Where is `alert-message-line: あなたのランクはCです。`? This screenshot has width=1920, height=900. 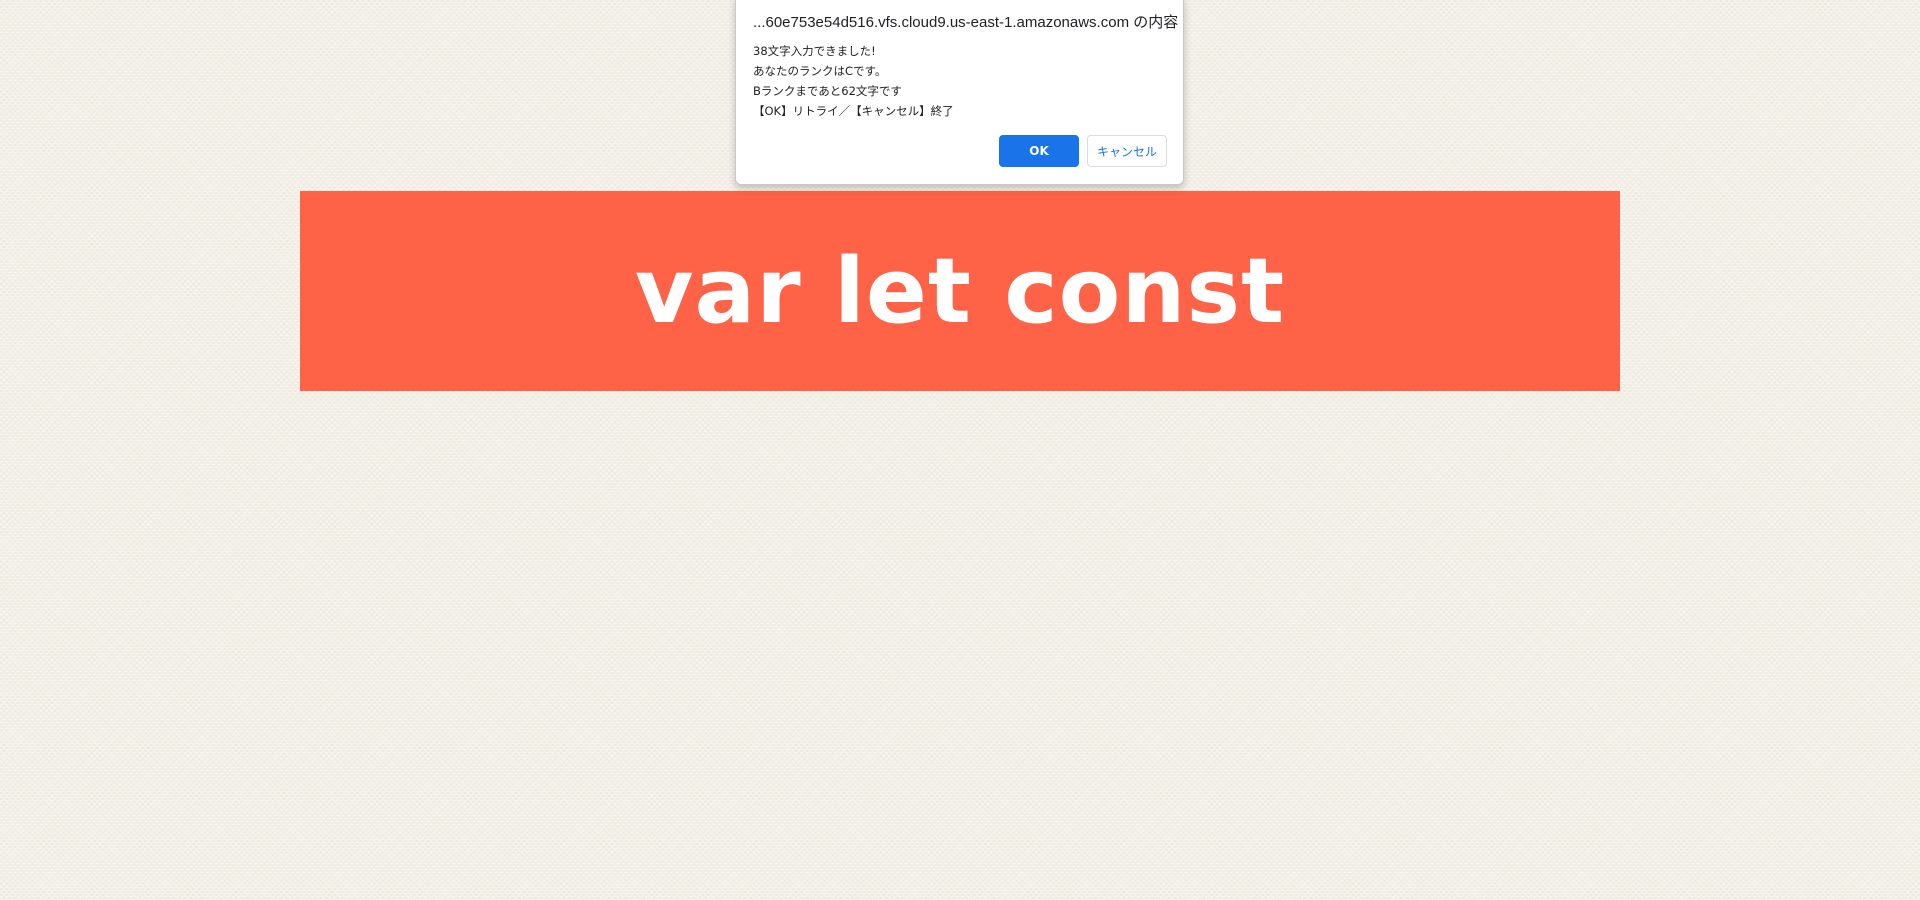 alert-message-line: あなたのランクはCです。 is located at coordinates (820, 71).